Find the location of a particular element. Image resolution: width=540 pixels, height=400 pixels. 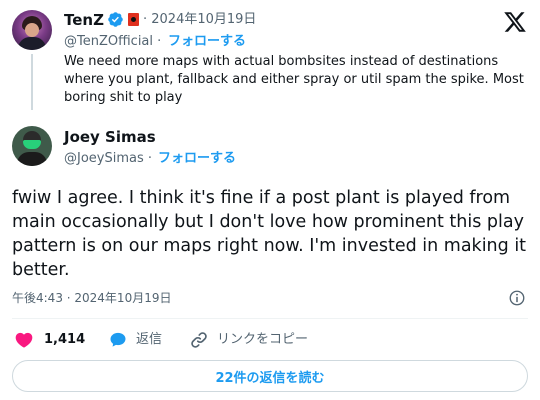

parent-author-name: TenZ is located at coordinates (84, 20).